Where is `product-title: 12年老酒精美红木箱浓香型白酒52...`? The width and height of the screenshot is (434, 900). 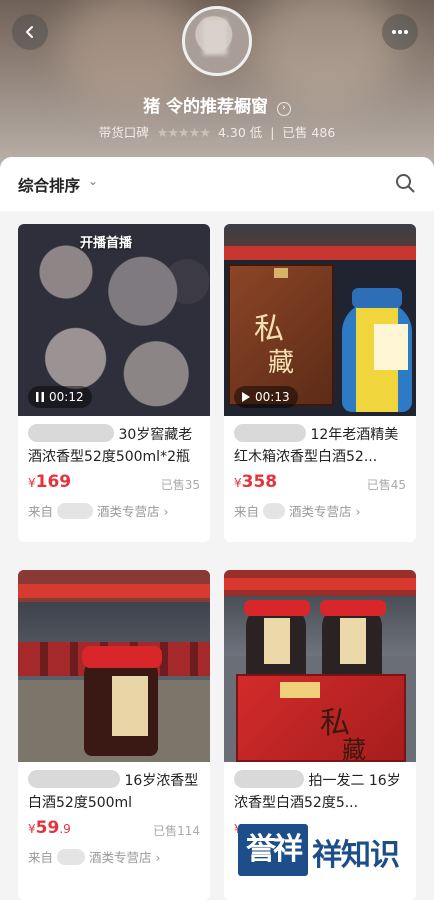
product-title: 12年老酒精美红木箱浓香型白酒52... is located at coordinates (320, 442).